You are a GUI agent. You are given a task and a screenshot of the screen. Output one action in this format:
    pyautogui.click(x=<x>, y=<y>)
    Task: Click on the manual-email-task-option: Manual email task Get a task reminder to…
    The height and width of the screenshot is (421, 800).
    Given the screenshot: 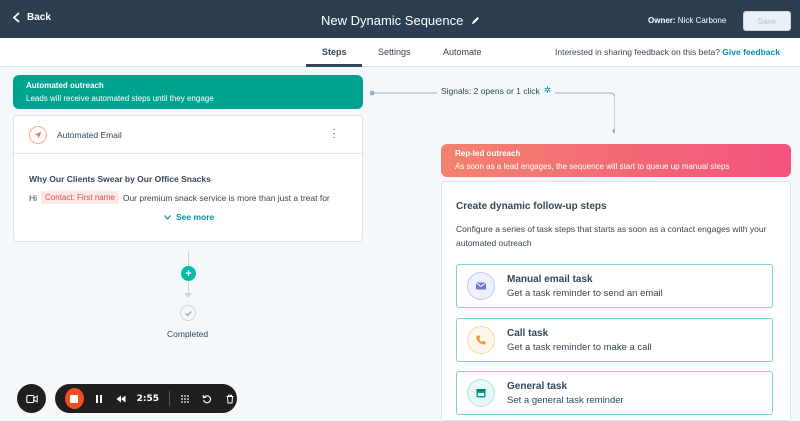 What is the action you would take?
    pyautogui.click(x=614, y=286)
    